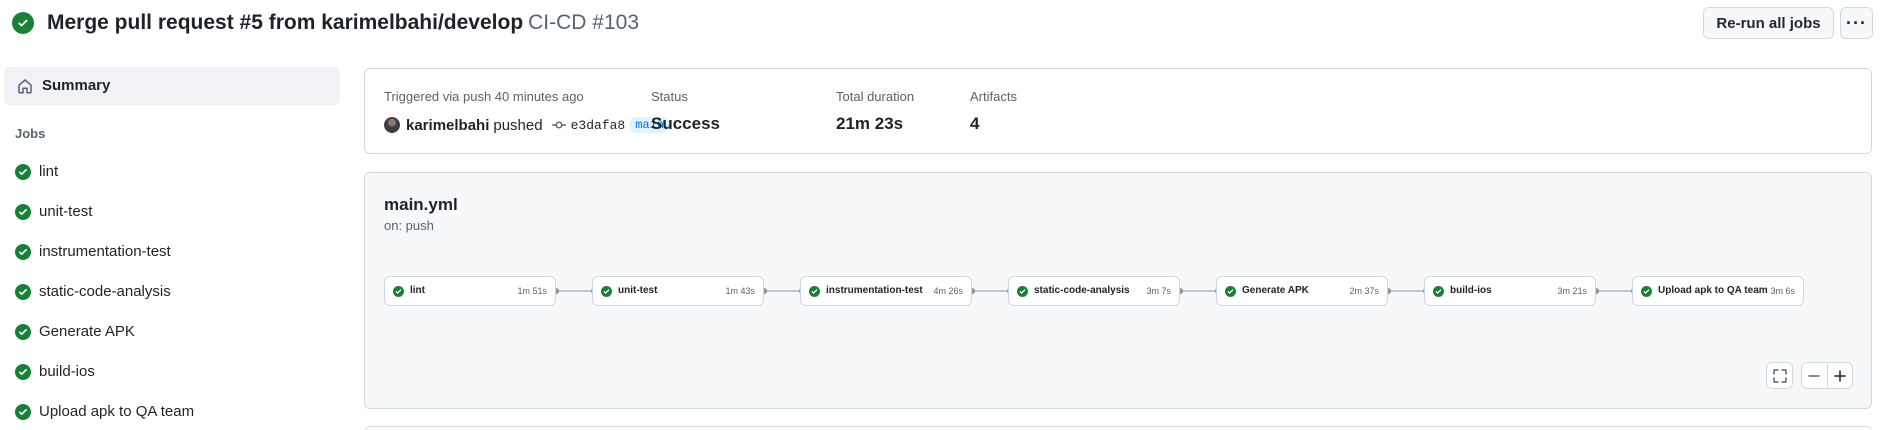 The width and height of the screenshot is (1881, 430). Describe the element at coordinates (870, 123) in the screenshot. I see `duration-value: 21m 23s` at that location.